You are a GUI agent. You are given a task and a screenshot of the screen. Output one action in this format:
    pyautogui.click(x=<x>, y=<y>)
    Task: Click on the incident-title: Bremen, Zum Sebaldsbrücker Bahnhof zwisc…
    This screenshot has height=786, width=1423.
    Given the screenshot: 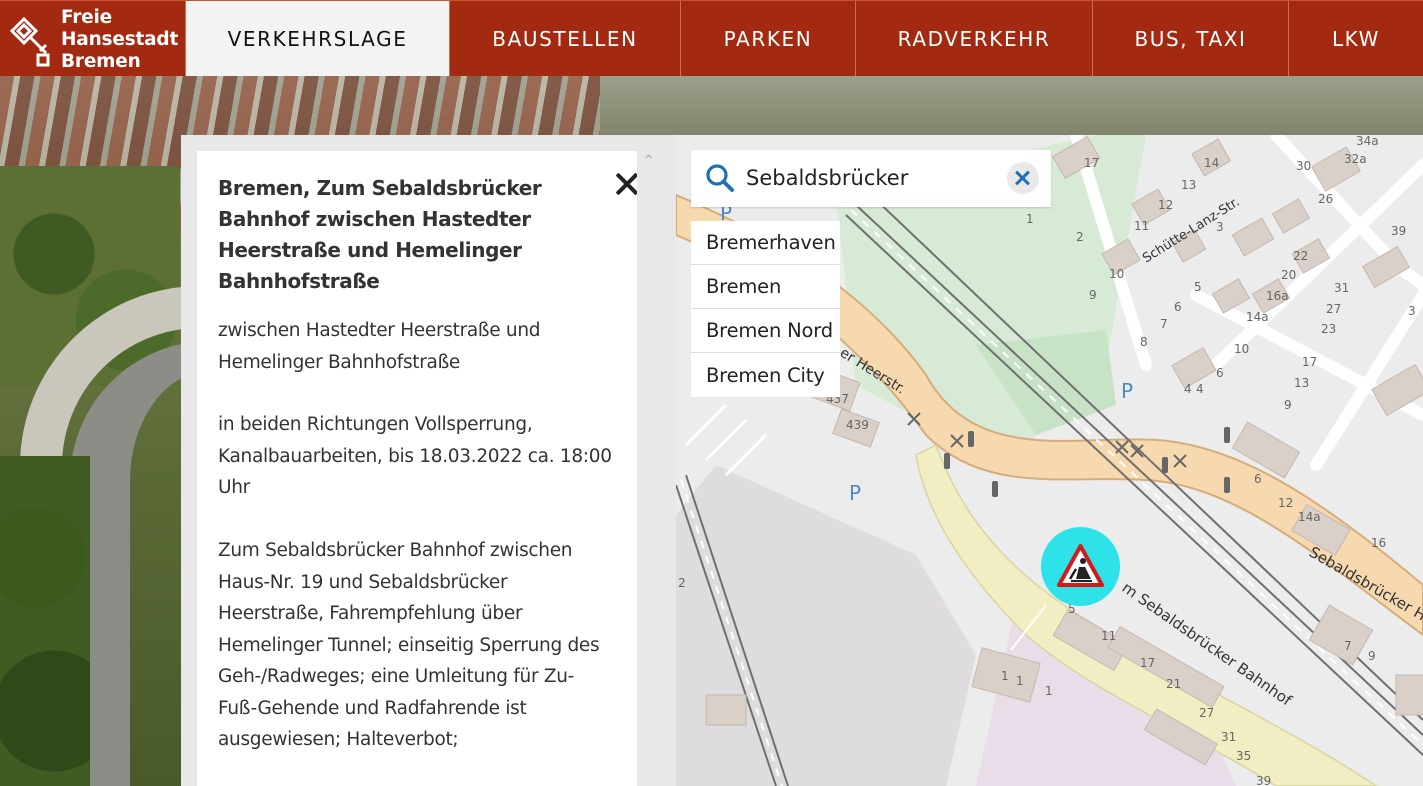 What is the action you would take?
    pyautogui.click(x=380, y=234)
    